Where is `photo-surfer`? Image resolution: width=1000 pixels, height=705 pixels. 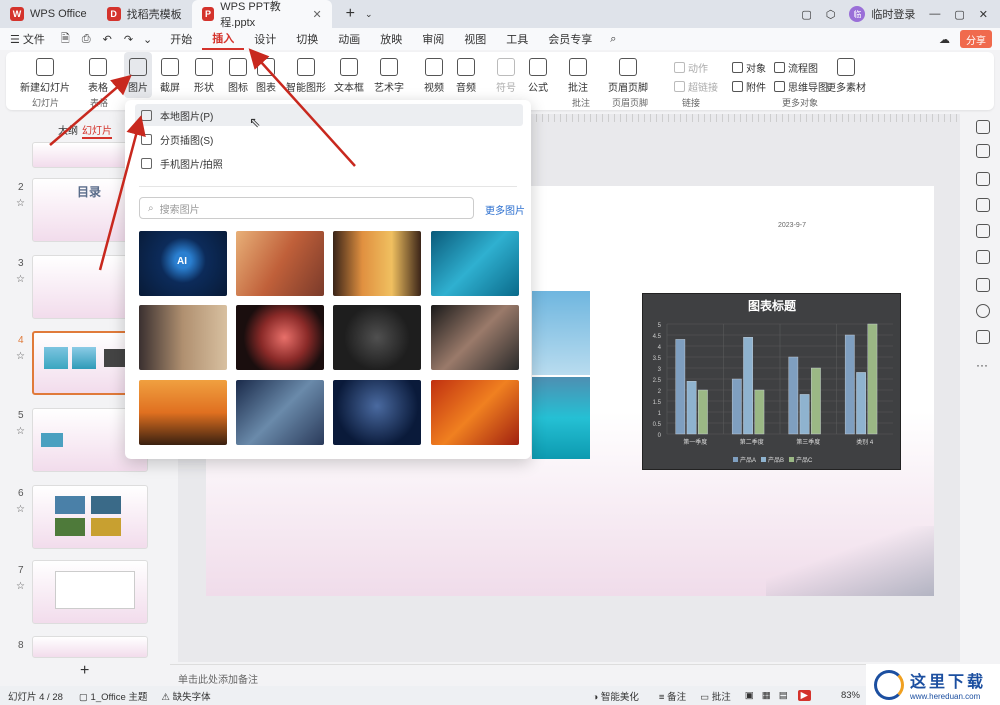
photo-surfer is located at coordinates (183, 412).